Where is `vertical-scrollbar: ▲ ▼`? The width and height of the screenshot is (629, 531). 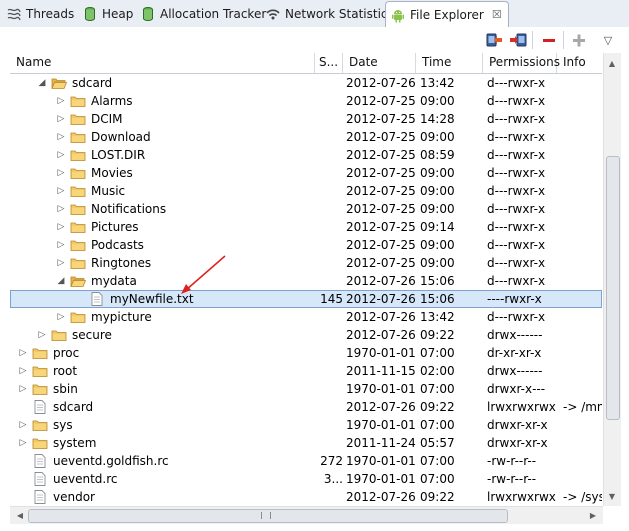
vertical-scrollbar: ▲ ▼ is located at coordinates (612, 279).